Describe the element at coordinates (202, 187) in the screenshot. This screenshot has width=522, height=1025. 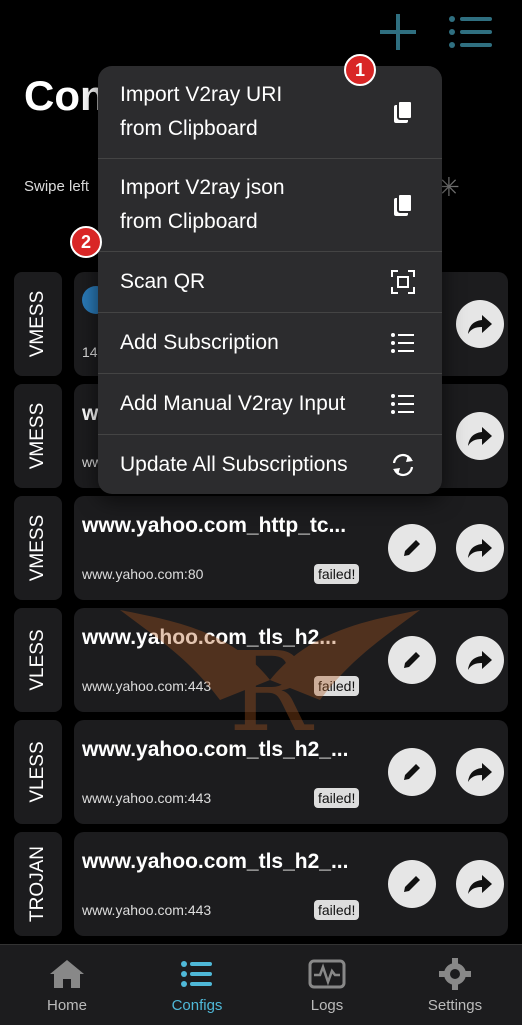
I see `menu-item-label: Import V2ray json` at that location.